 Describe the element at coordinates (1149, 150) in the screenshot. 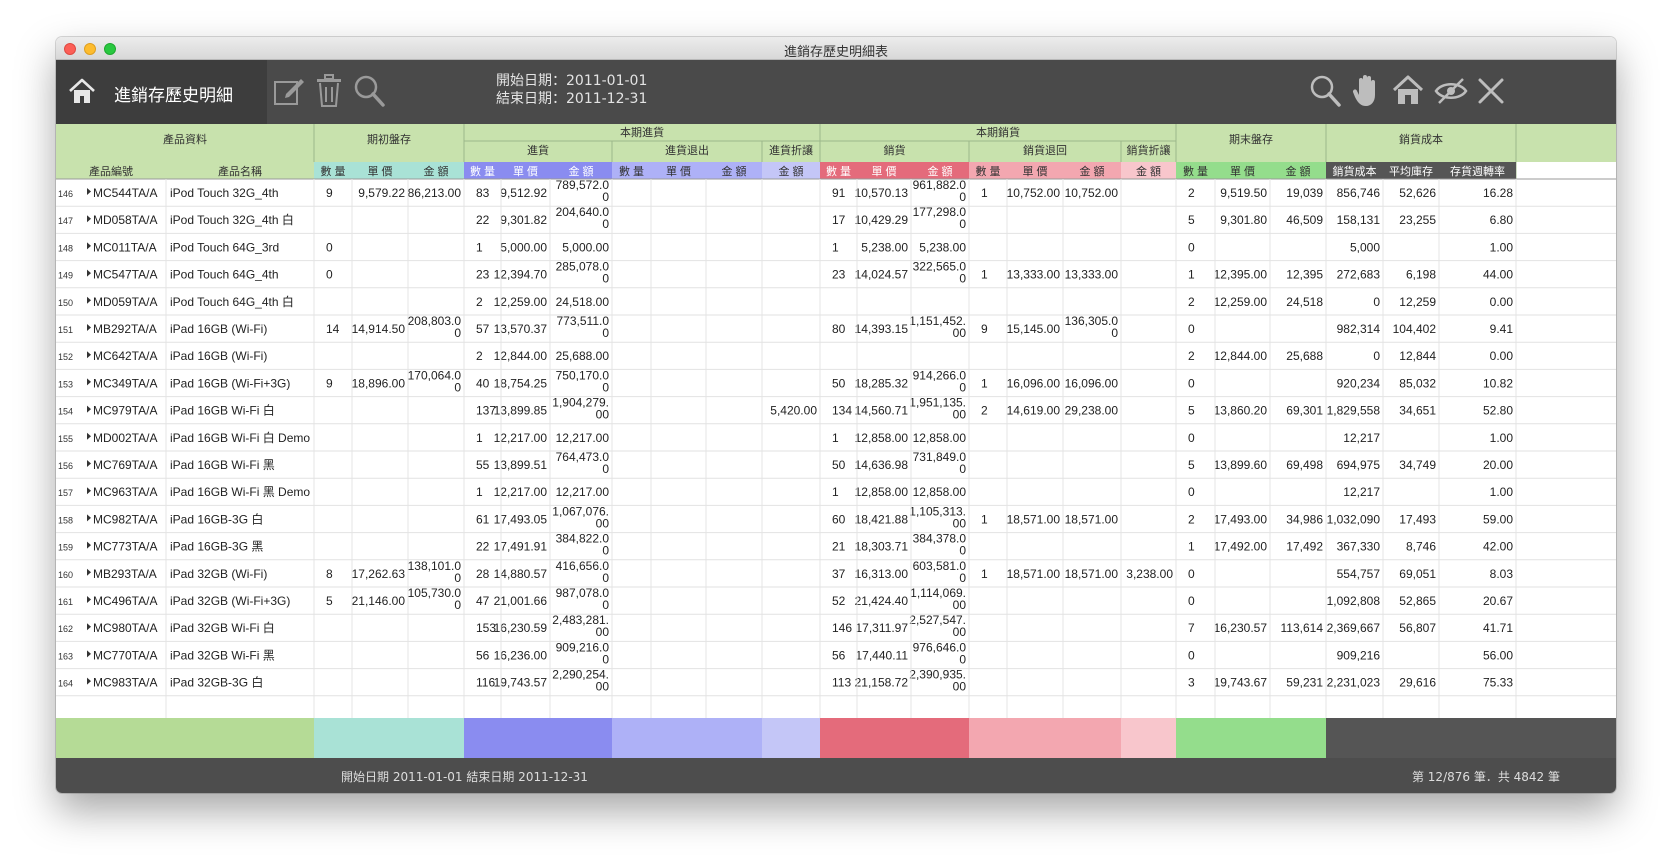

I see `subgroup-header: 銷貨折讓` at that location.